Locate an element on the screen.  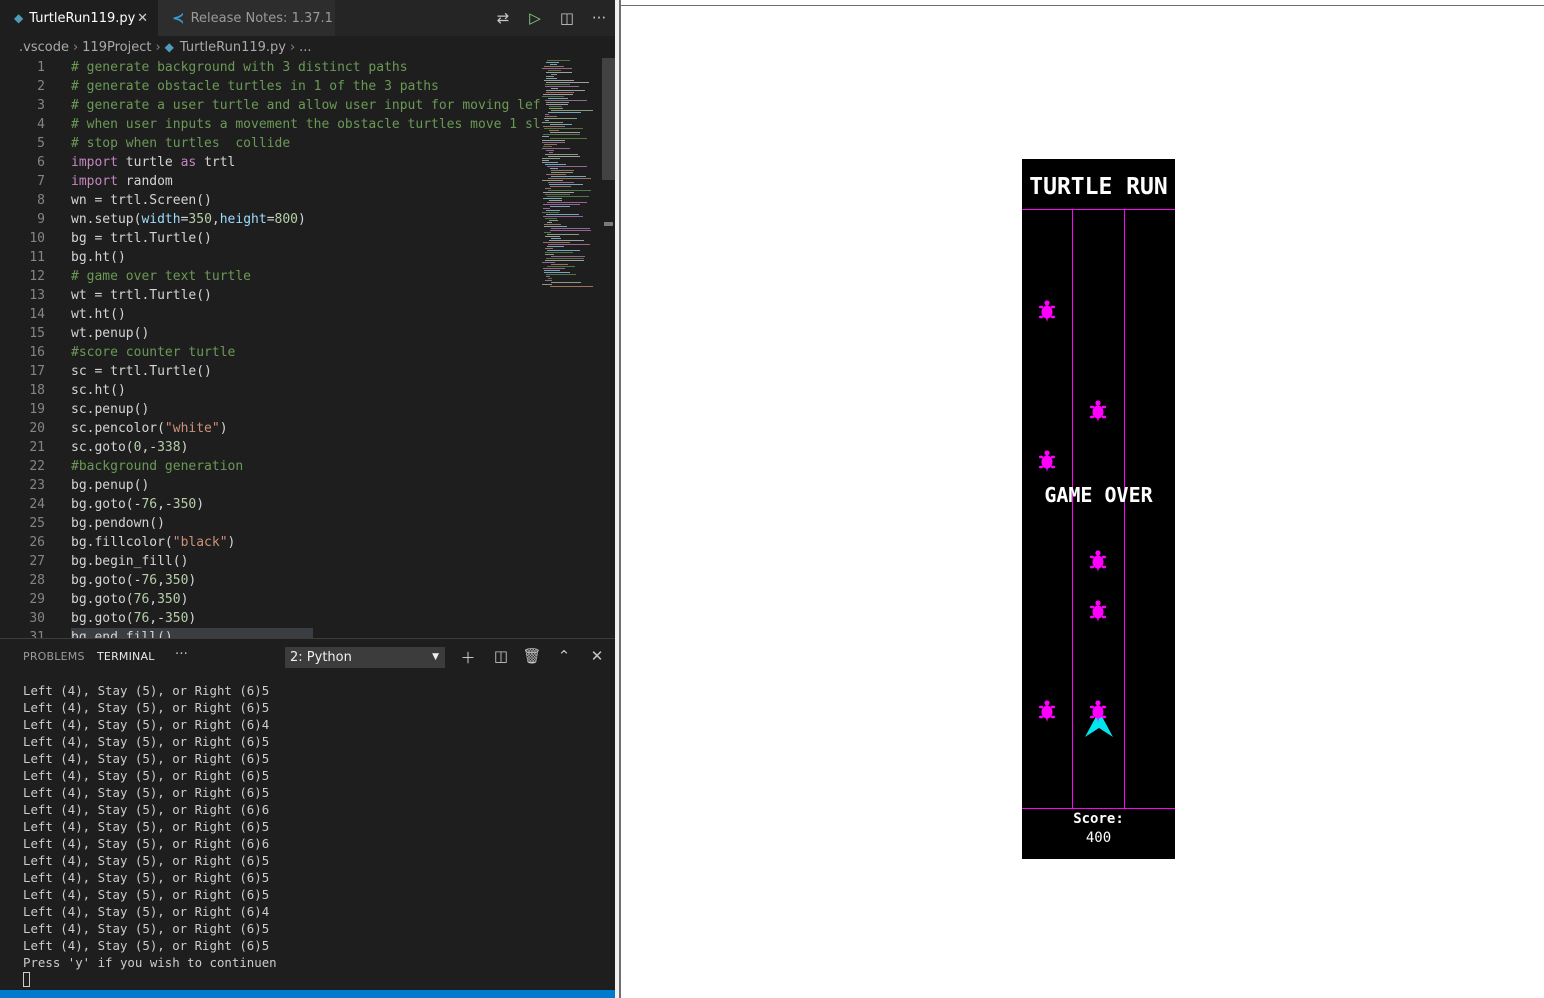
close-panel-icon: ✕ is located at coordinates (597, 656).